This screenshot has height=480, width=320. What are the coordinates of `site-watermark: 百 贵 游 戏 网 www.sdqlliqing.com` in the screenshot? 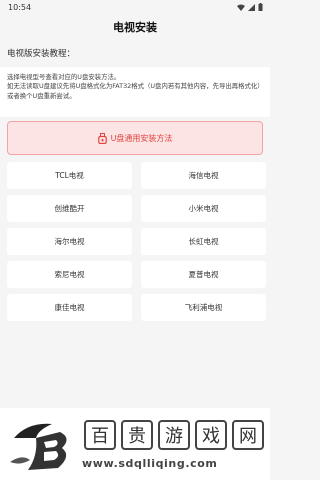 It's located at (135, 444).